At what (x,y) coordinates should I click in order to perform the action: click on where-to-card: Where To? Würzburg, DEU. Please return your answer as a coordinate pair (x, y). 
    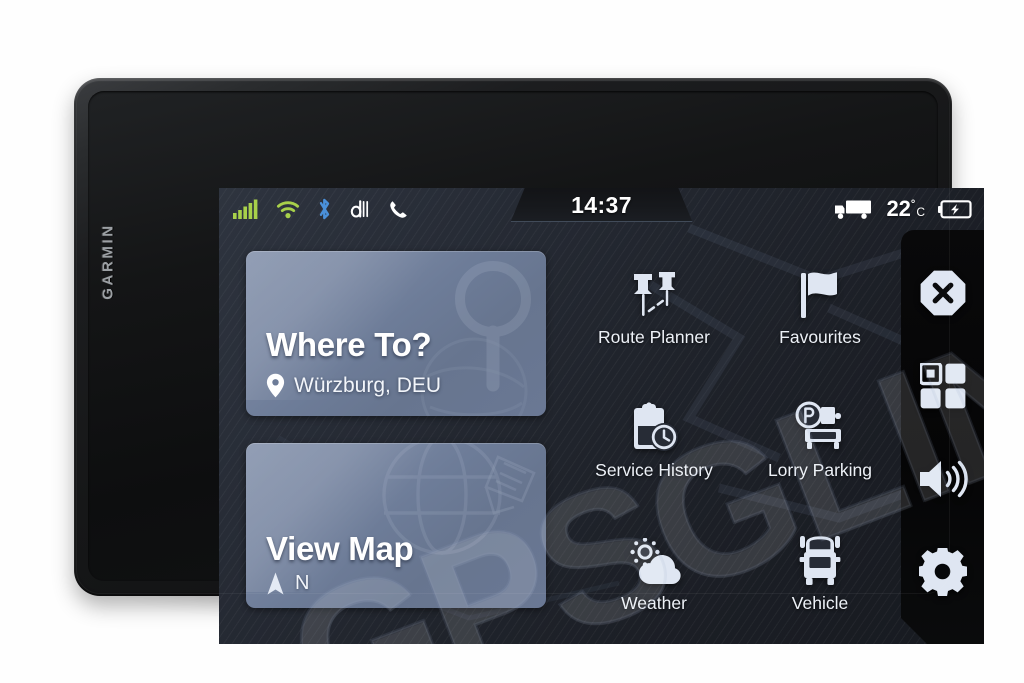
    Looking at the image, I should click on (396, 333).